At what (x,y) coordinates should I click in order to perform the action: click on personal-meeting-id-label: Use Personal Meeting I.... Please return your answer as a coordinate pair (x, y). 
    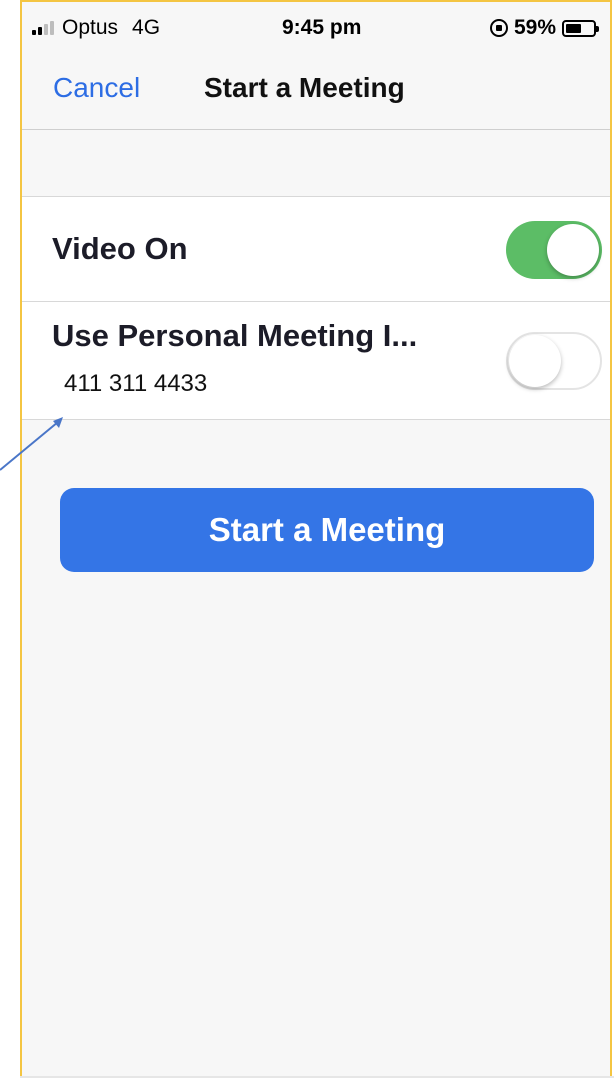
    Looking at the image, I should click on (235, 335).